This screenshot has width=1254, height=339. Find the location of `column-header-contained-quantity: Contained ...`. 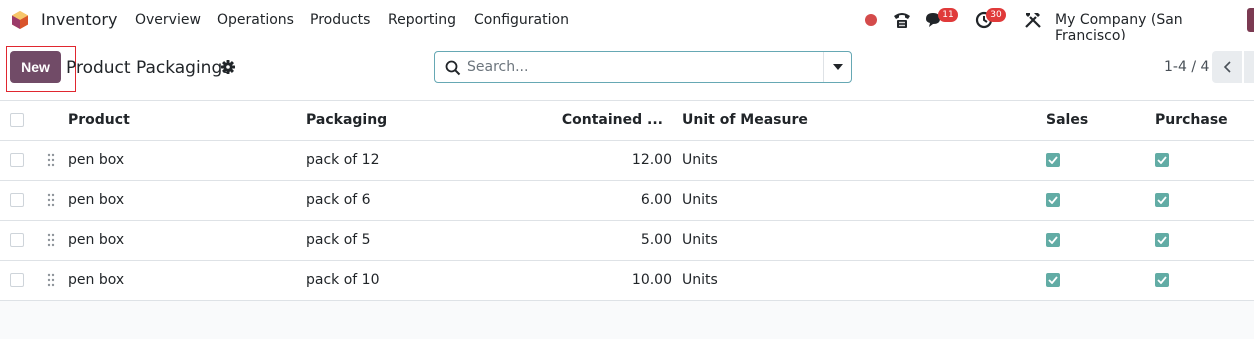

column-header-contained-quantity: Contained ... is located at coordinates (611, 120).